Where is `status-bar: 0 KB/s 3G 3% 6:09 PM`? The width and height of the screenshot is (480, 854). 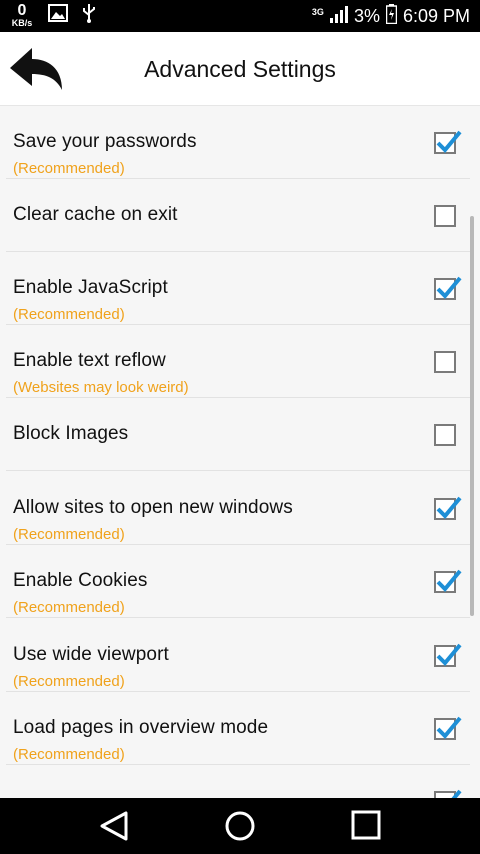 status-bar: 0 KB/s 3G 3% 6:09 PM is located at coordinates (240, 16).